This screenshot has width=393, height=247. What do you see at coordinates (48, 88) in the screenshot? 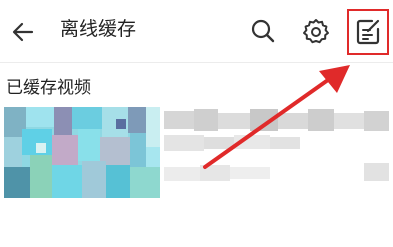
I see `section-title: 已缓存视频` at bounding box center [48, 88].